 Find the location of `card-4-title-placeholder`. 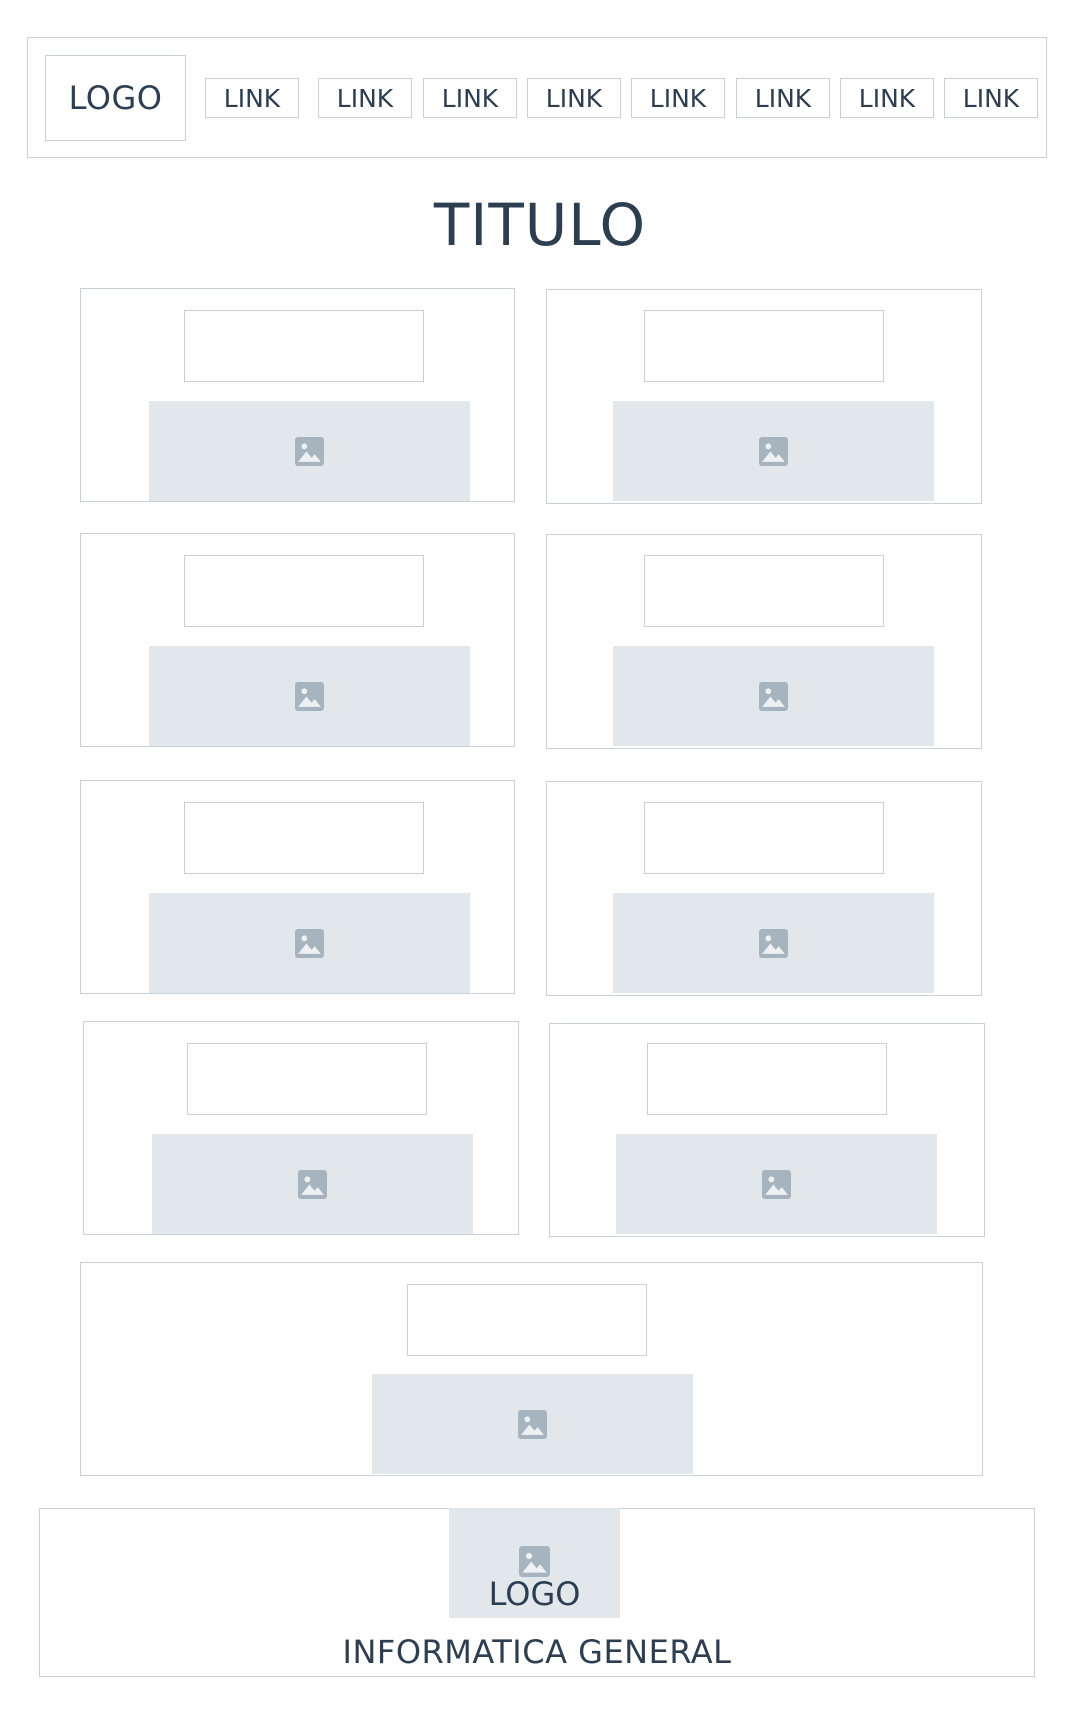

card-4-title-placeholder is located at coordinates (764, 591).